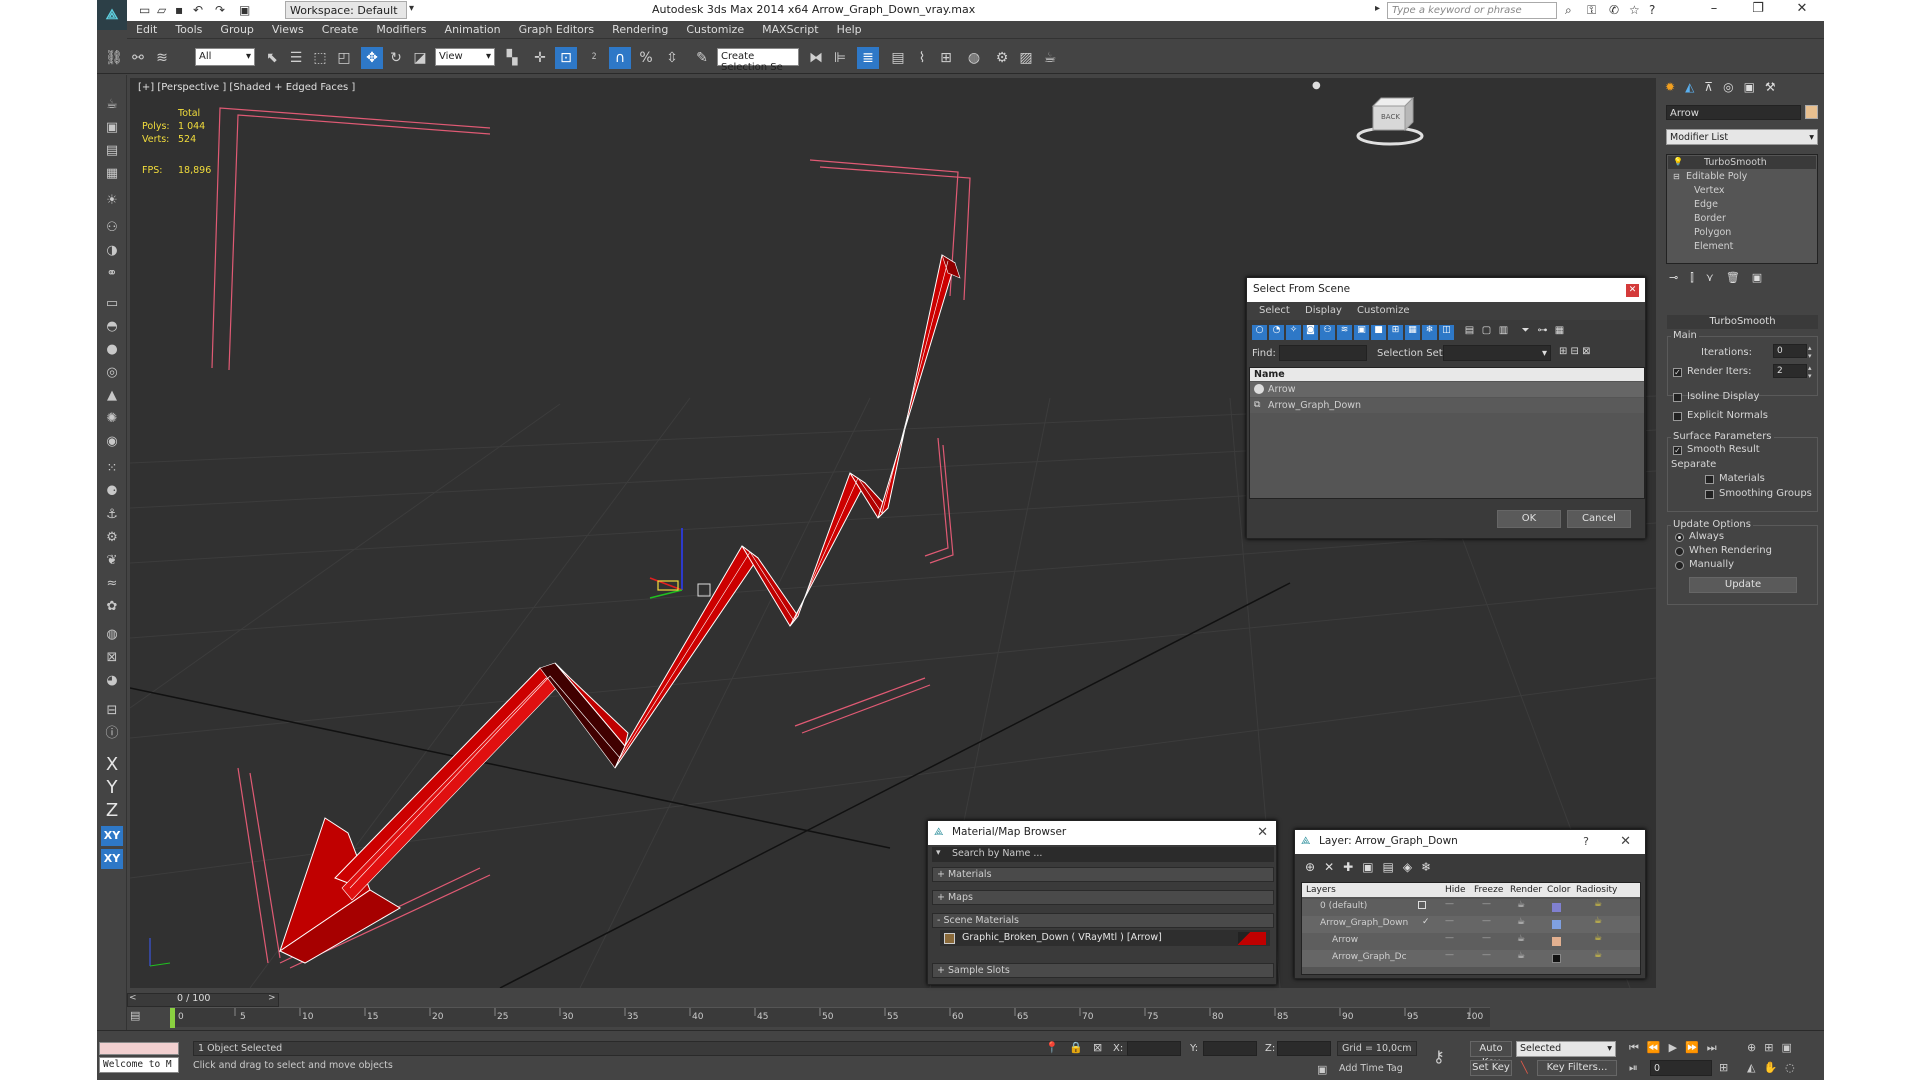 This screenshot has height=1080, width=1920. What do you see at coordinates (1503, 332) in the screenshot?
I see `display-invert-icon: ▥` at bounding box center [1503, 332].